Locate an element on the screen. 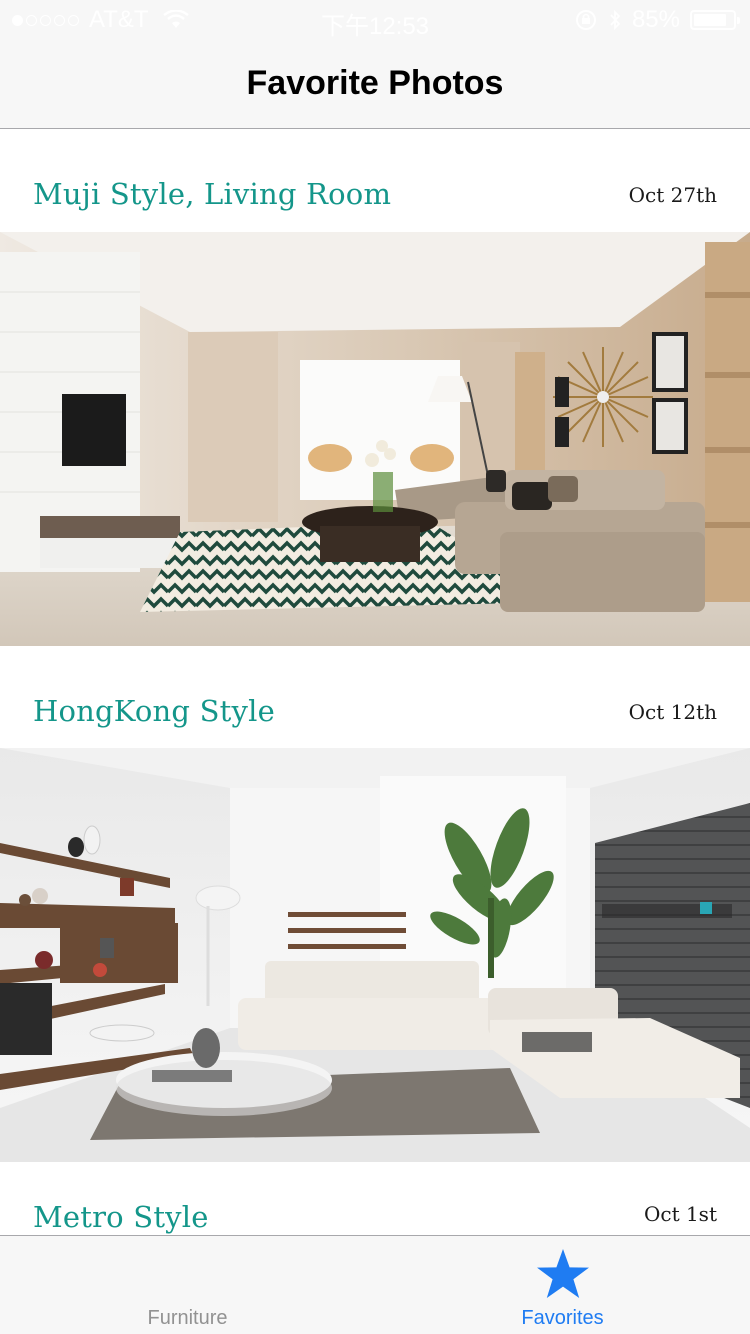 This screenshot has height=1334, width=750. photo-title: Metro Style is located at coordinates (121, 1217).